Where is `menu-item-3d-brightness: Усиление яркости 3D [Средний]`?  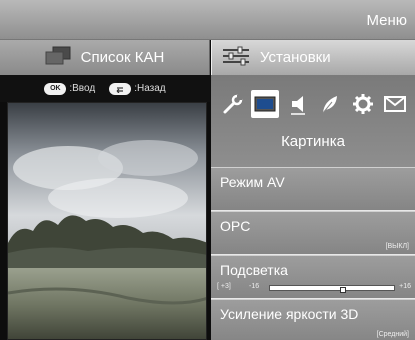
menu-item-3d-brightness: Усиление яркости 3D [Средний] is located at coordinates (313, 319).